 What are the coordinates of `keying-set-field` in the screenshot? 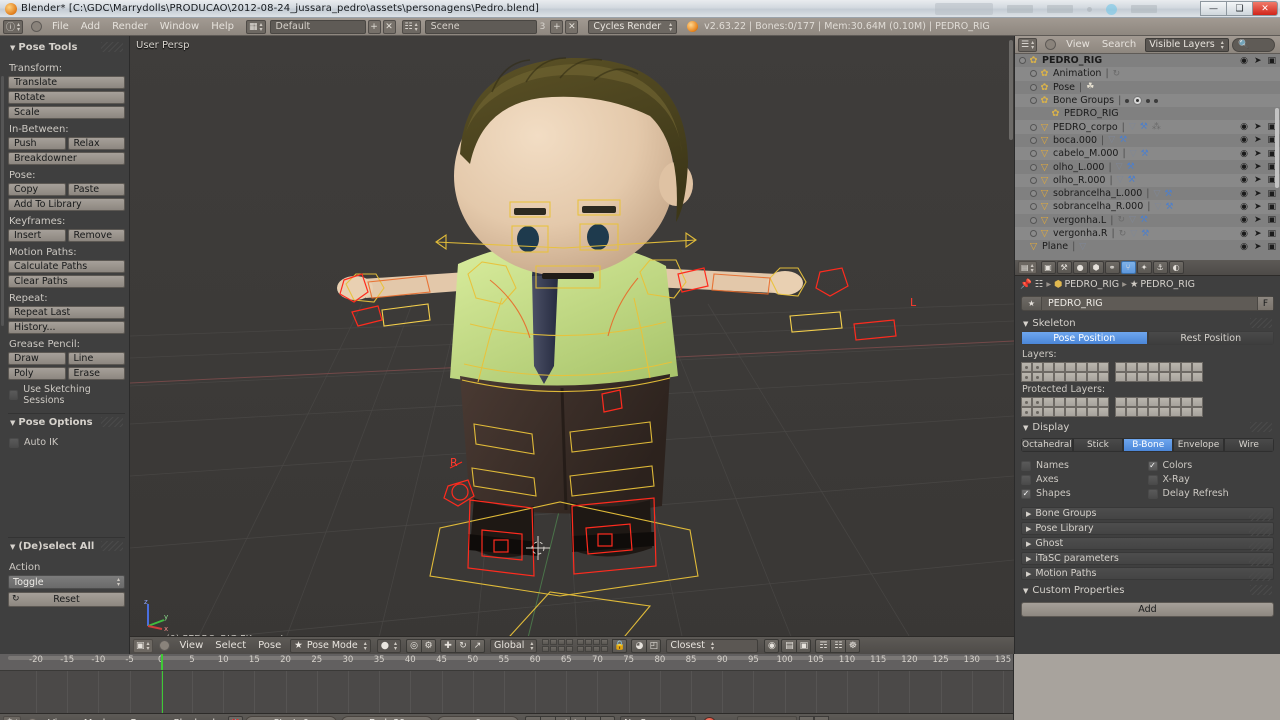 It's located at (767, 718).